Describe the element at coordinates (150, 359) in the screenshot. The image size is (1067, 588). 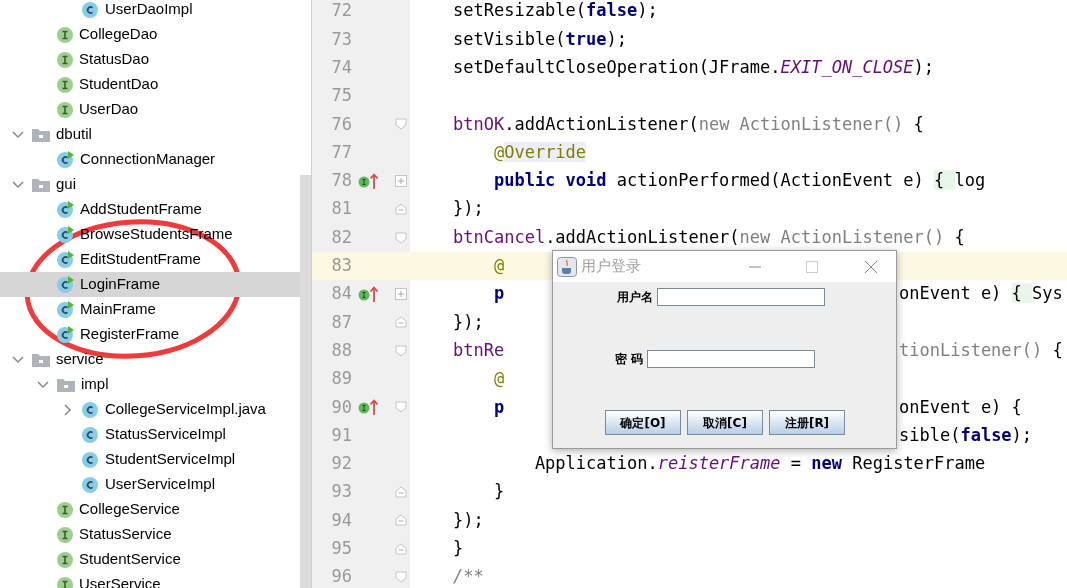
I see `tree-item: service` at that location.